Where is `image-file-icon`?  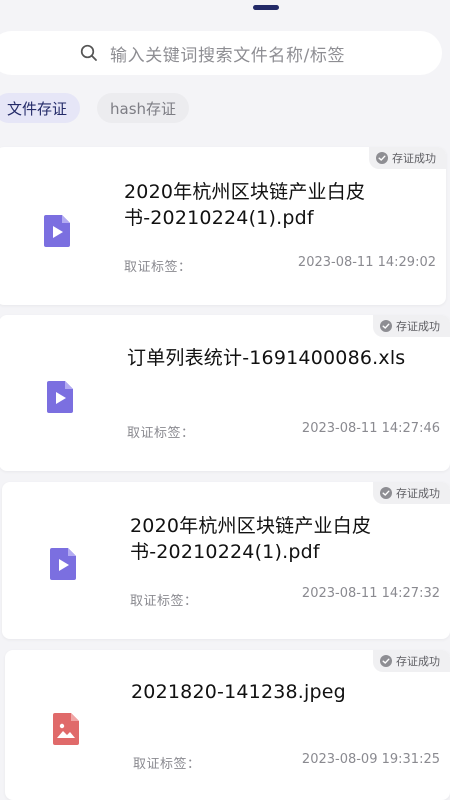
image-file-icon is located at coordinates (66, 729).